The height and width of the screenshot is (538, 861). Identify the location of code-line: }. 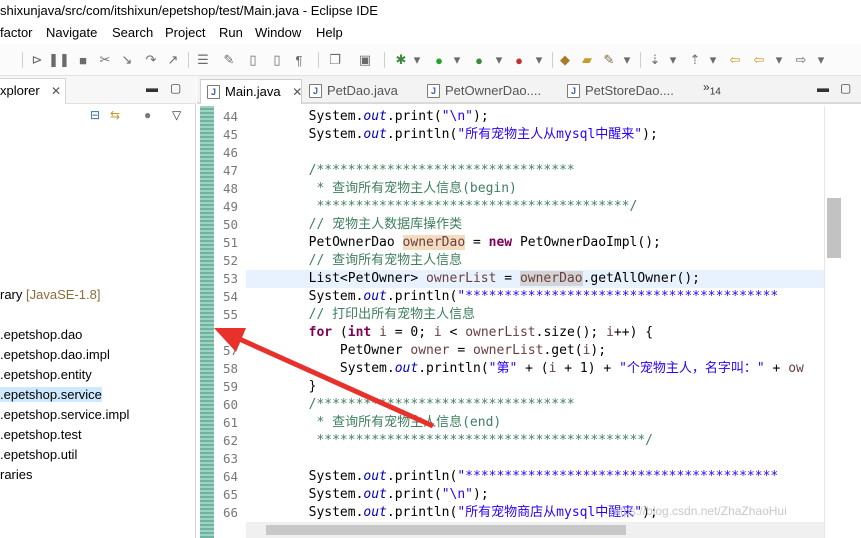
(535, 387).